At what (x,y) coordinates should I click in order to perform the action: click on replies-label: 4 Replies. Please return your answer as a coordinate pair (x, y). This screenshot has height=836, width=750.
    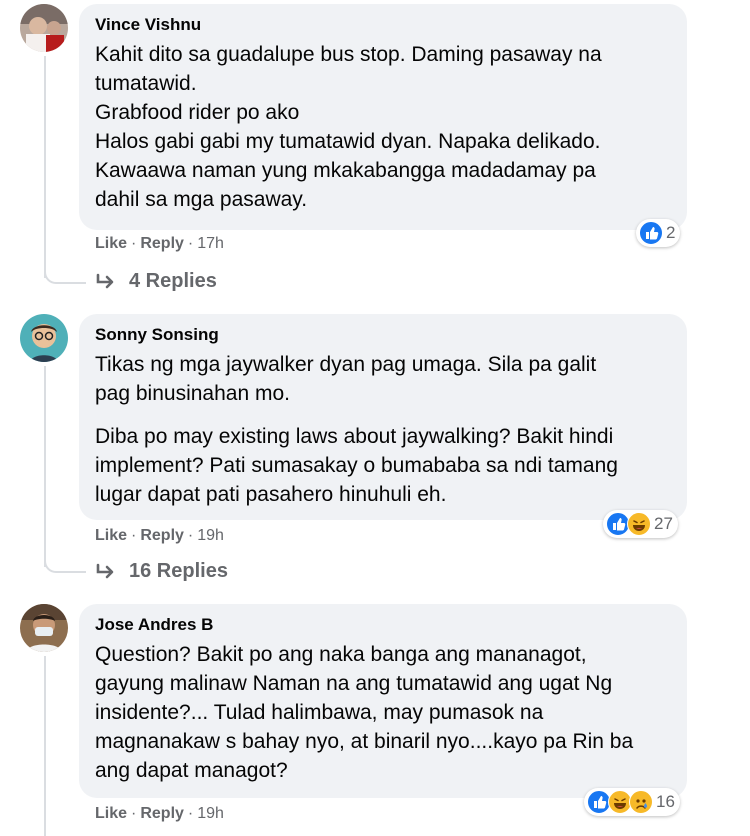
    Looking at the image, I should click on (173, 281).